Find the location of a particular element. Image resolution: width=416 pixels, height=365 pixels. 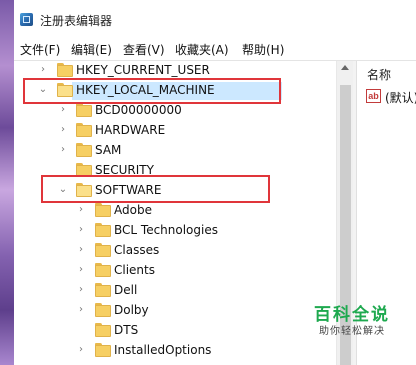

tree-item-label: Clients is located at coordinates (134, 270).